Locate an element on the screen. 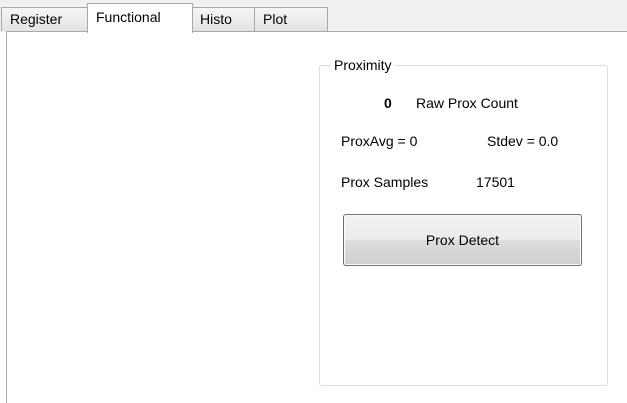 This screenshot has height=403, width=627. prox-samples-label: Prox Samples is located at coordinates (385, 182).